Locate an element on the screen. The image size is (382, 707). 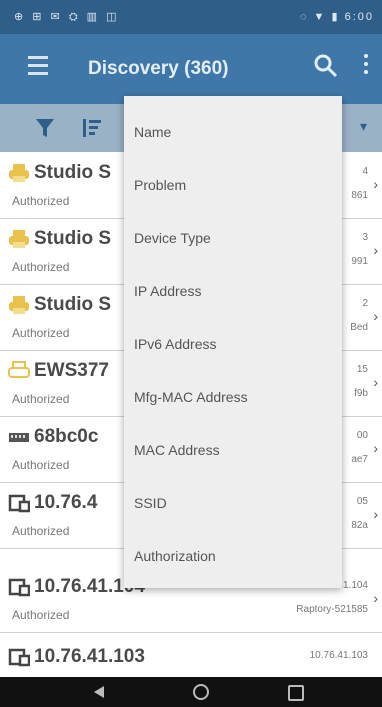
menu-item-name: Name is located at coordinates (233, 130).